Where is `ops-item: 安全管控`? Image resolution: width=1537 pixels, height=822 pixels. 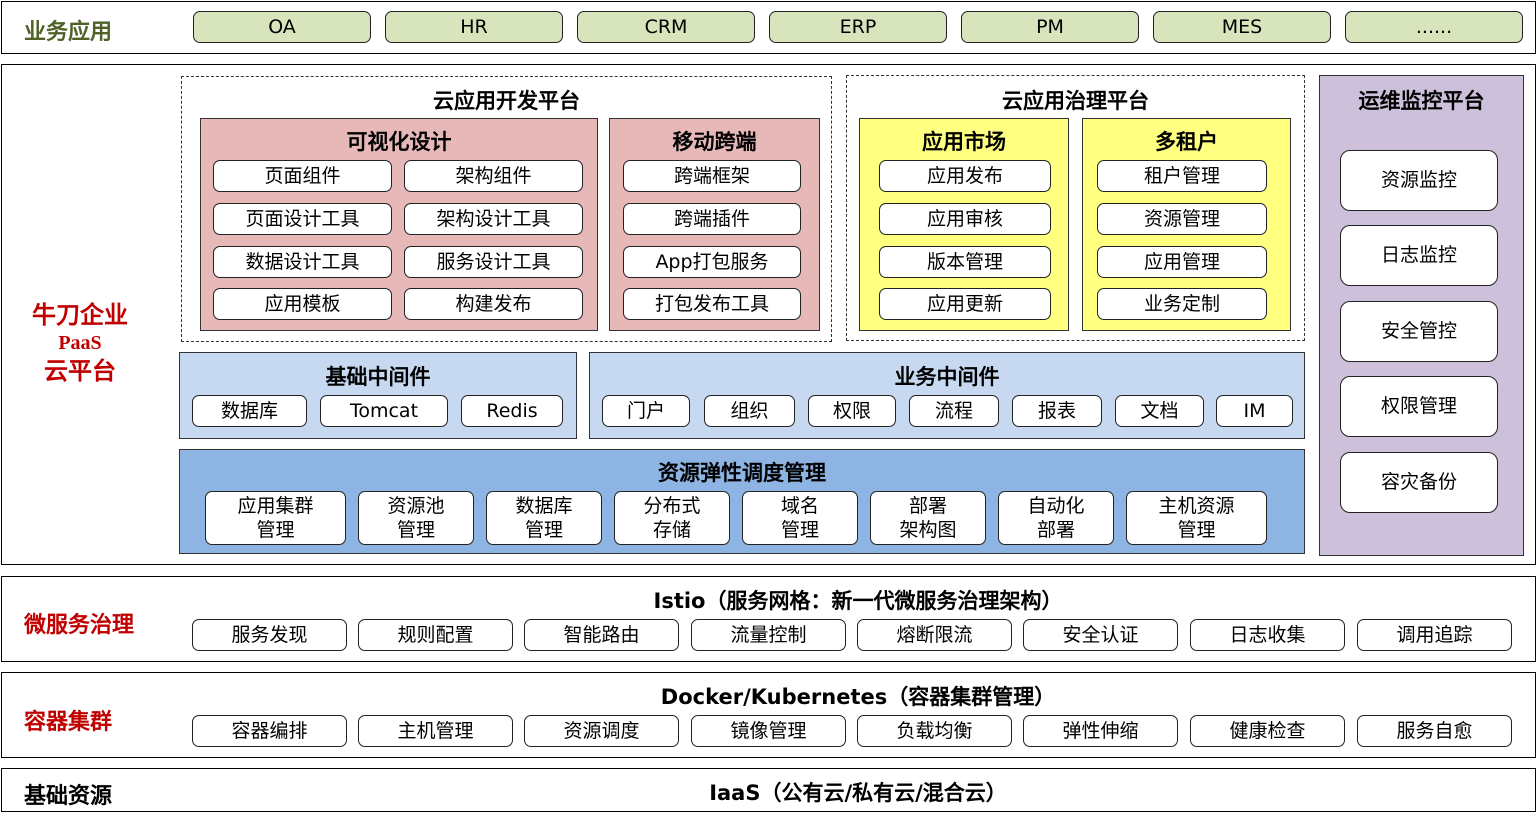
ops-item: 安全管控 is located at coordinates (1419, 331).